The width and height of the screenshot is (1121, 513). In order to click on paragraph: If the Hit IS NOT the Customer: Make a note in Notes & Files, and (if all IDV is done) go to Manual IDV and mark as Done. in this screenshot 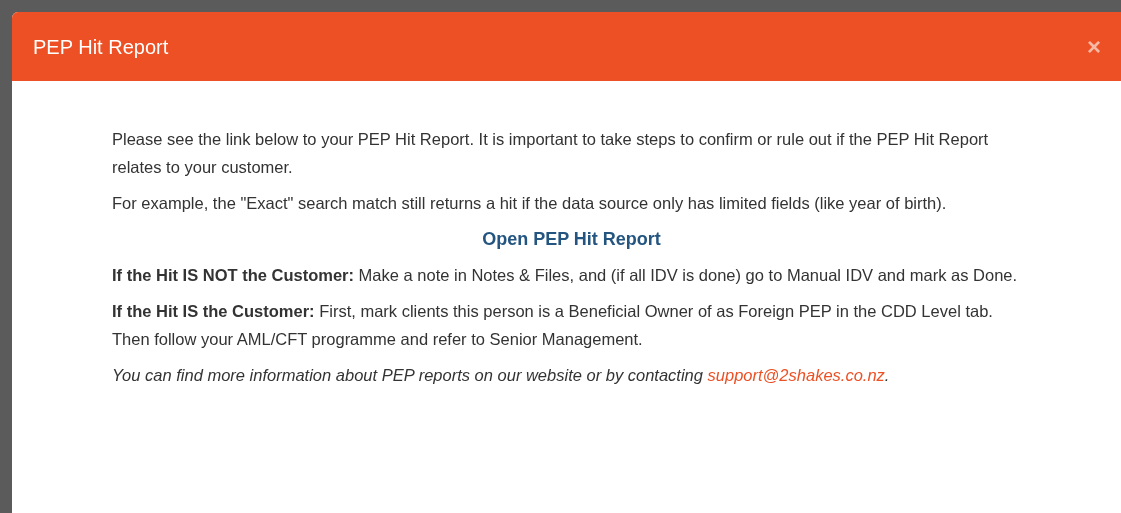, I will do `click(565, 275)`.